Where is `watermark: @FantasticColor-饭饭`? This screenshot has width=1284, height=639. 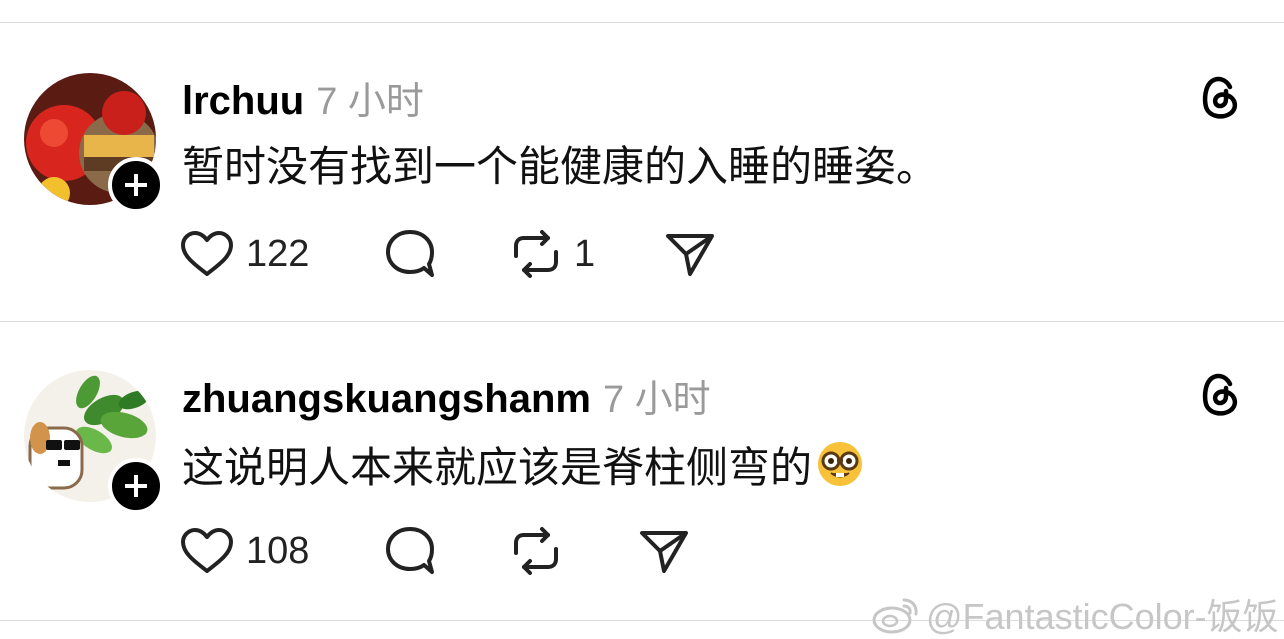
watermark: @FantasticColor-饭饭 is located at coordinates (1075, 613).